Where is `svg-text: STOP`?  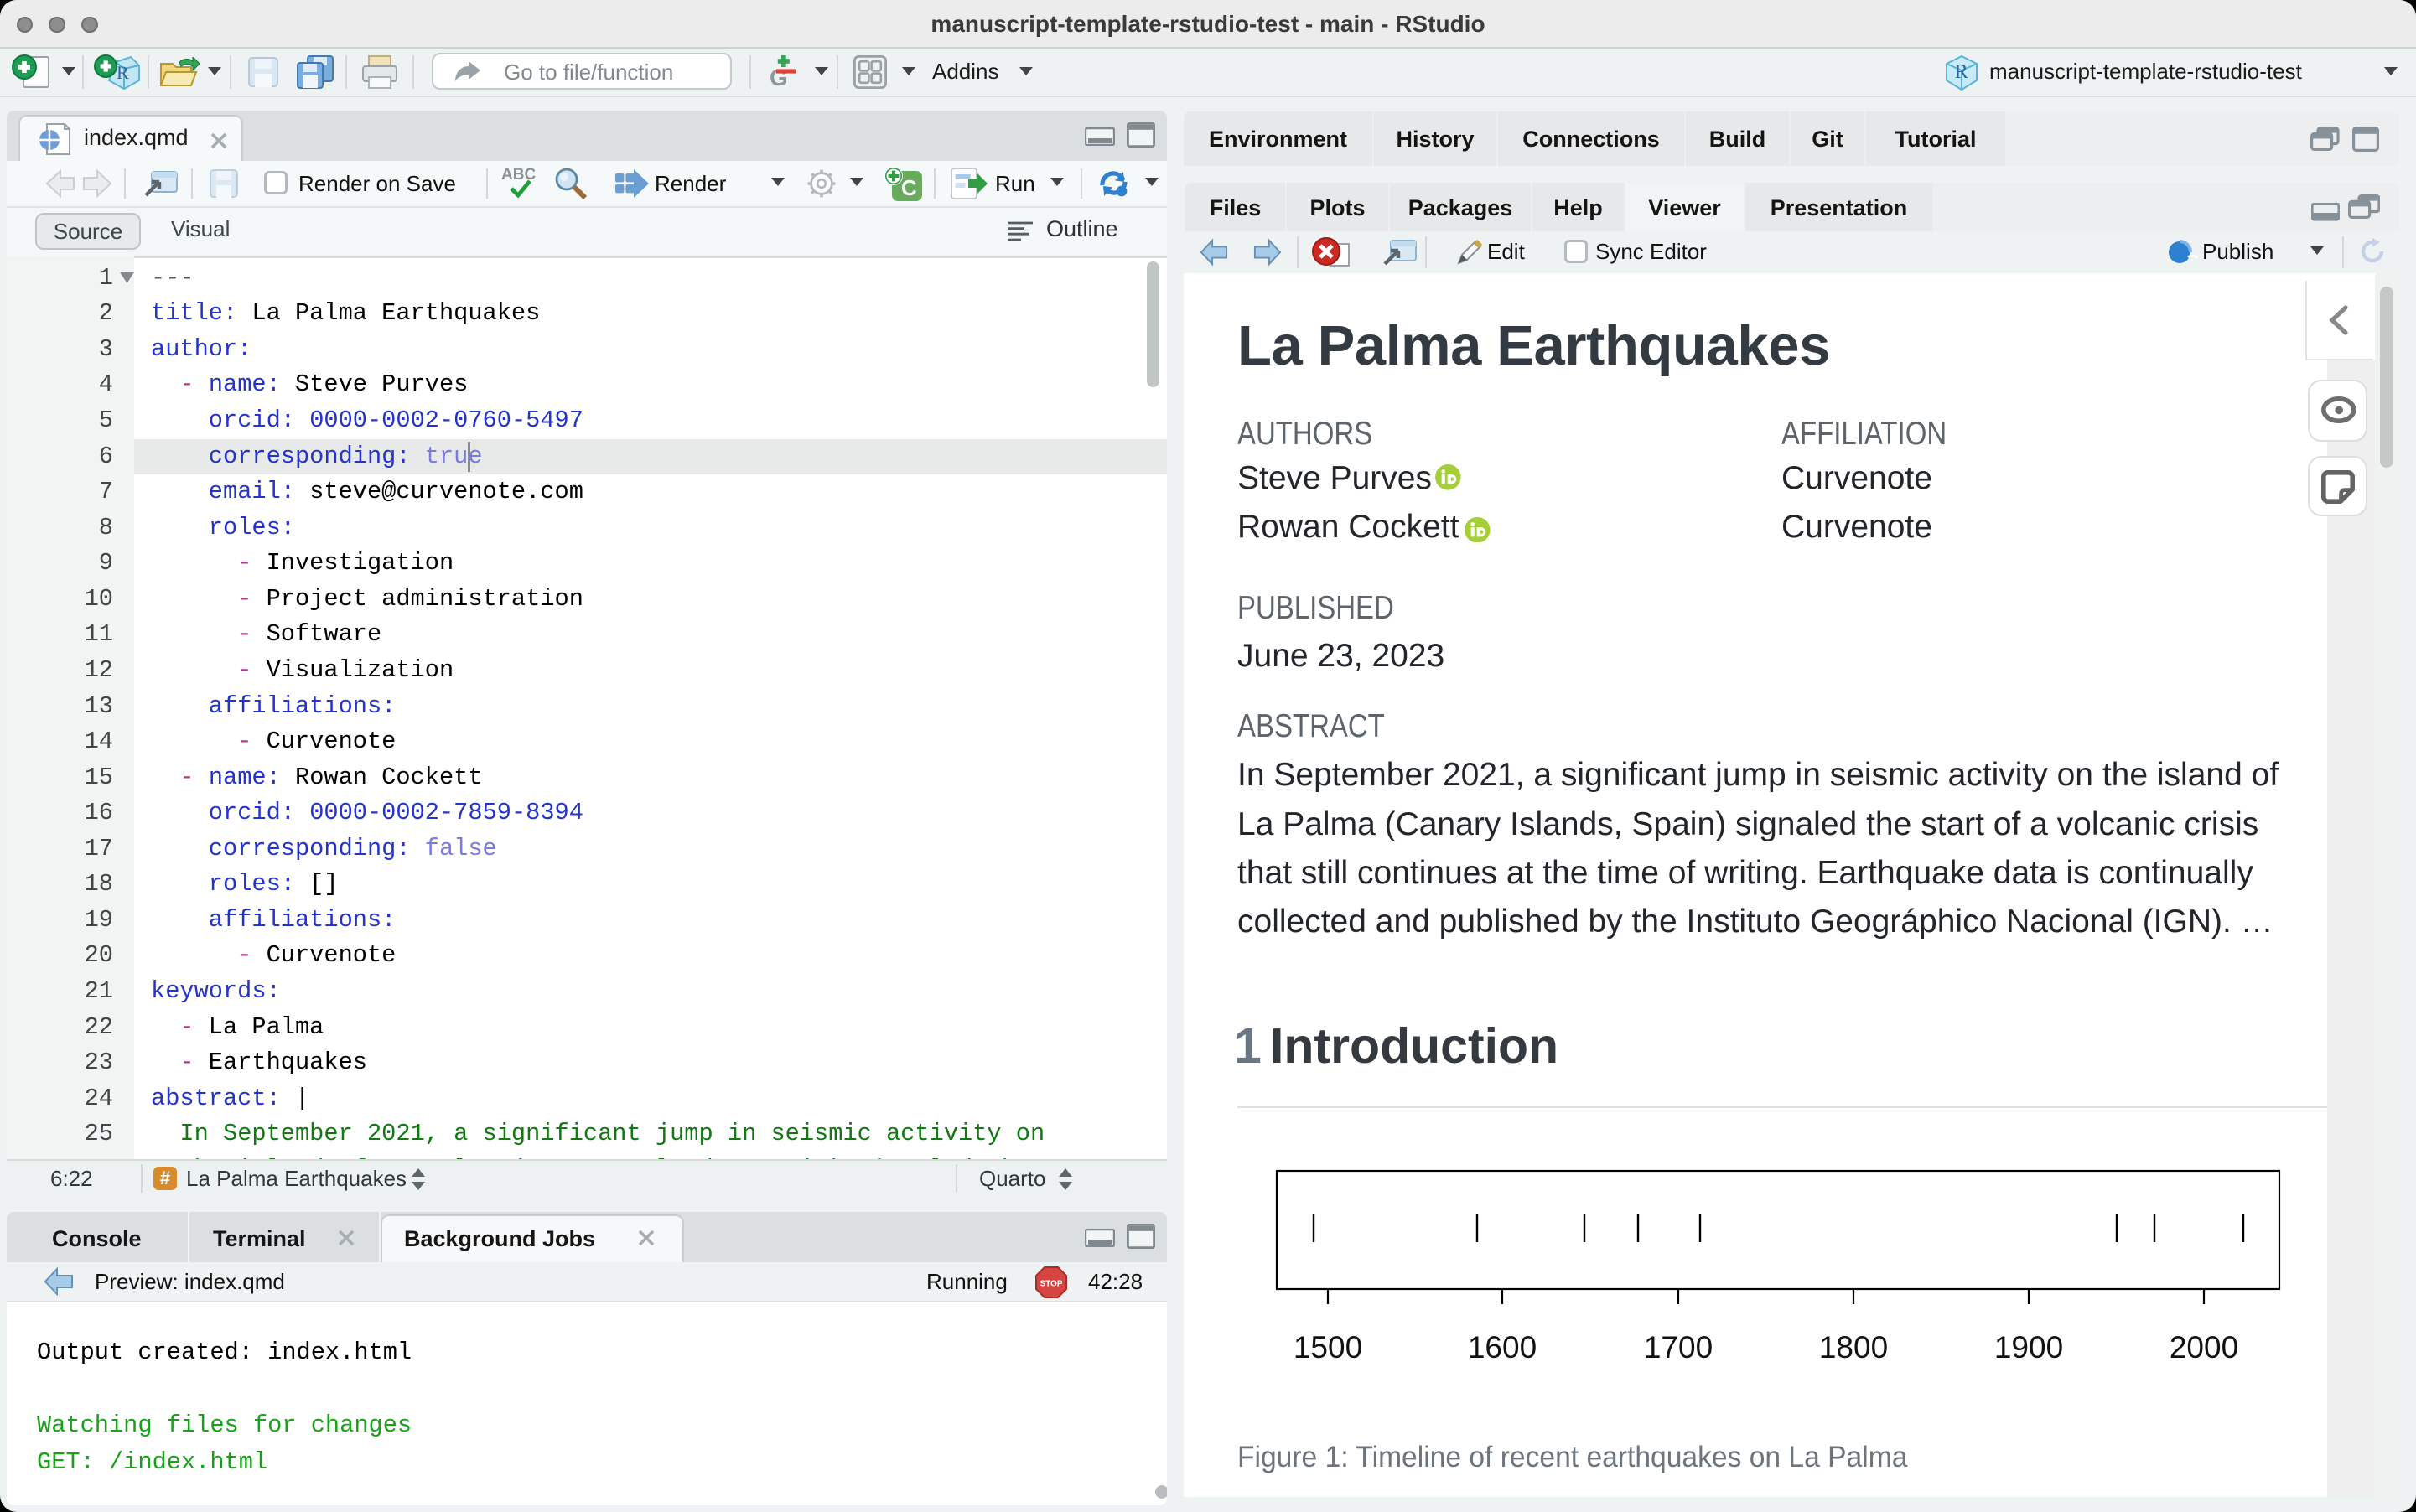
svg-text: STOP is located at coordinates (1051, 1284).